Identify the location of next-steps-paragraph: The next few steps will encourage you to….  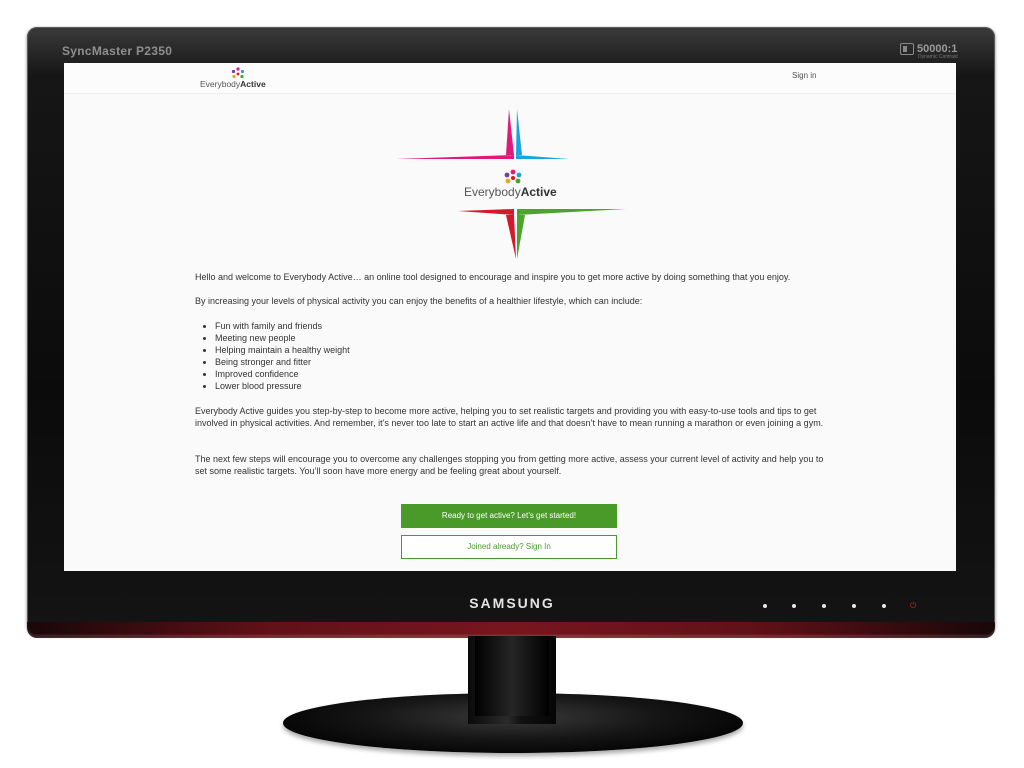
(509, 465).